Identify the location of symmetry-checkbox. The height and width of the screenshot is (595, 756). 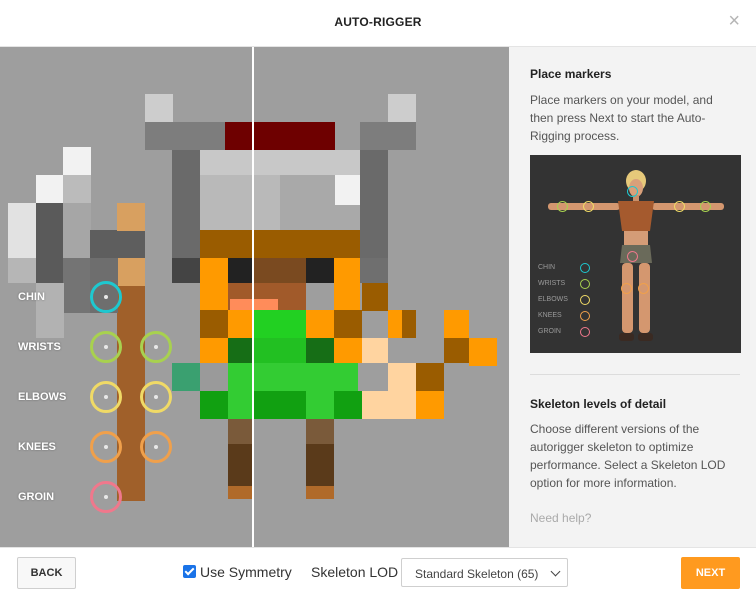
(189, 571).